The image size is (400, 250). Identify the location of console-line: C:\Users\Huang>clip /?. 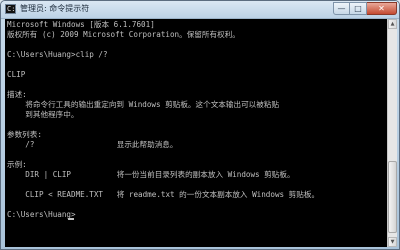
(57, 54).